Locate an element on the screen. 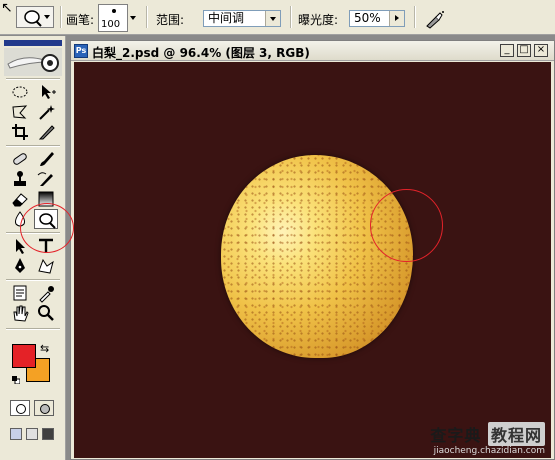  slice-tool is located at coordinates (46, 132).